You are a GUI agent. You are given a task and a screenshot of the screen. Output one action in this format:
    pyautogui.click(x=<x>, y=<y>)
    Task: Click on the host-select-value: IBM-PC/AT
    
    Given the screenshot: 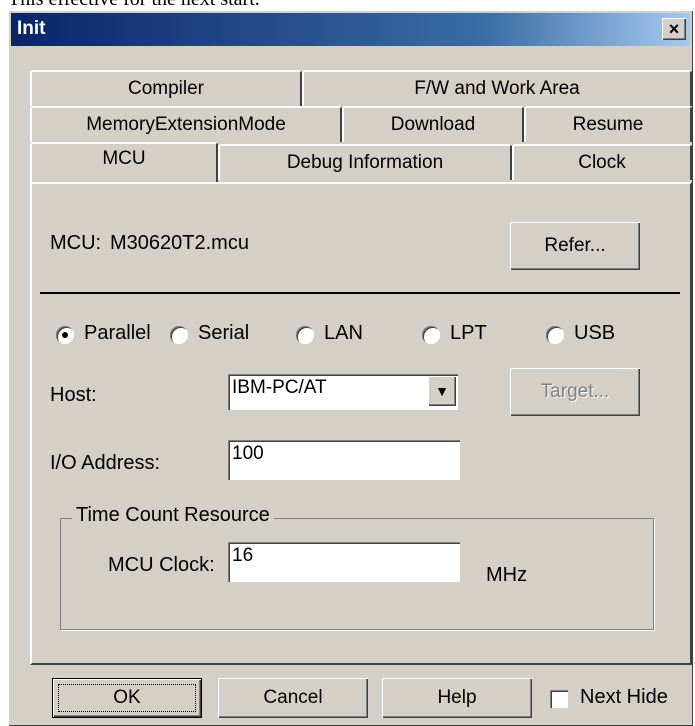 What is the action you would take?
    pyautogui.click(x=279, y=387)
    